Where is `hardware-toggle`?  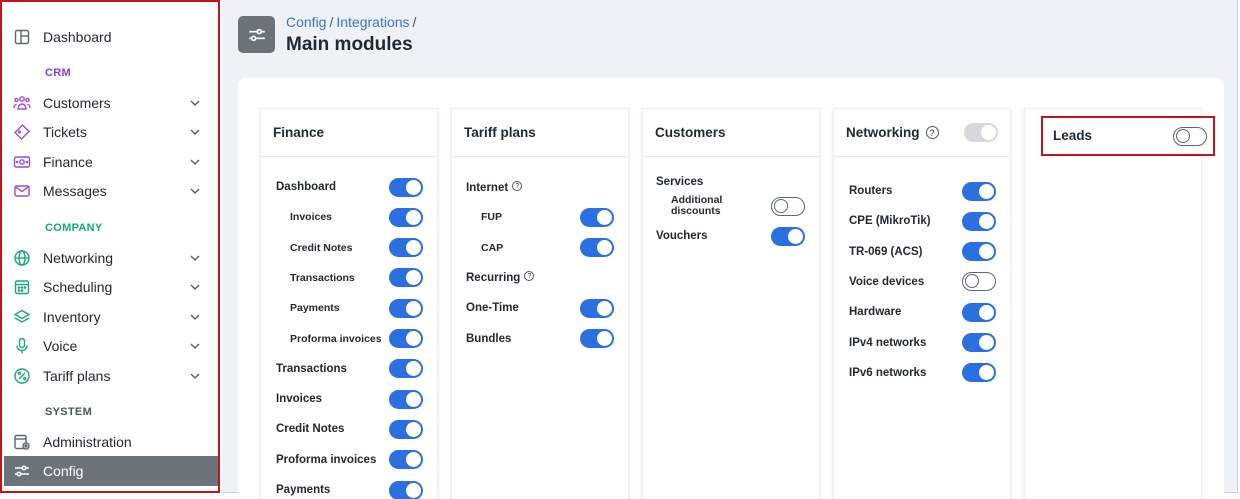 hardware-toggle is located at coordinates (979, 312).